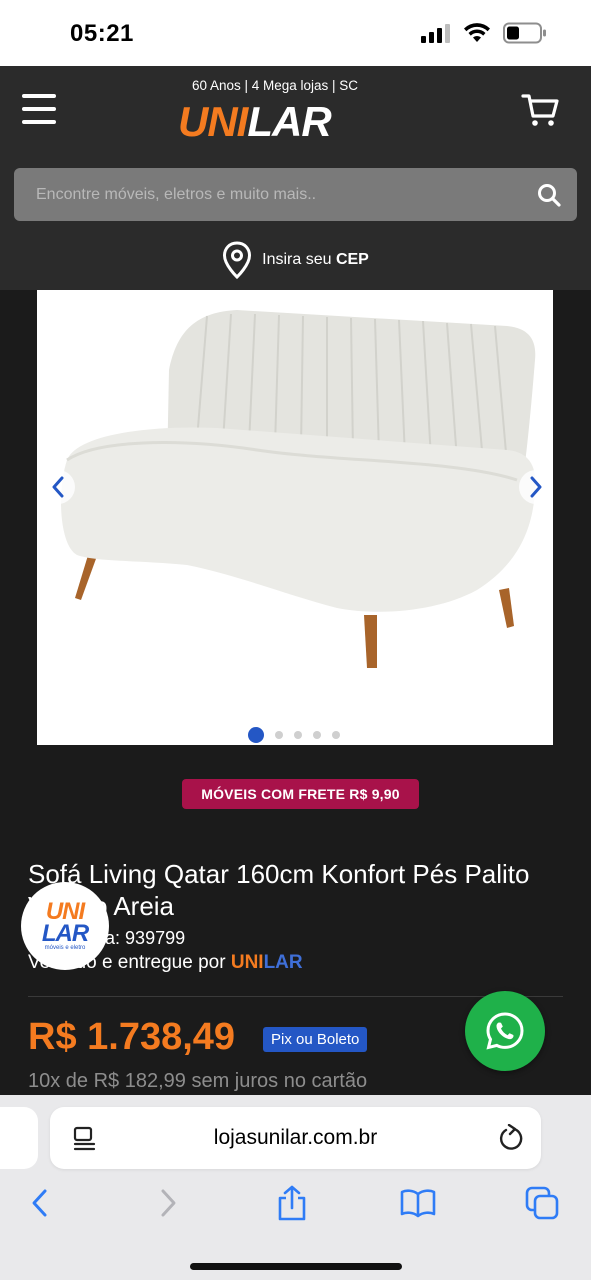 This screenshot has width=591, height=1280. What do you see at coordinates (275, 85) in the screenshot?
I see `tagline: 60 Anos | 4 Mega lojas | SC` at bounding box center [275, 85].